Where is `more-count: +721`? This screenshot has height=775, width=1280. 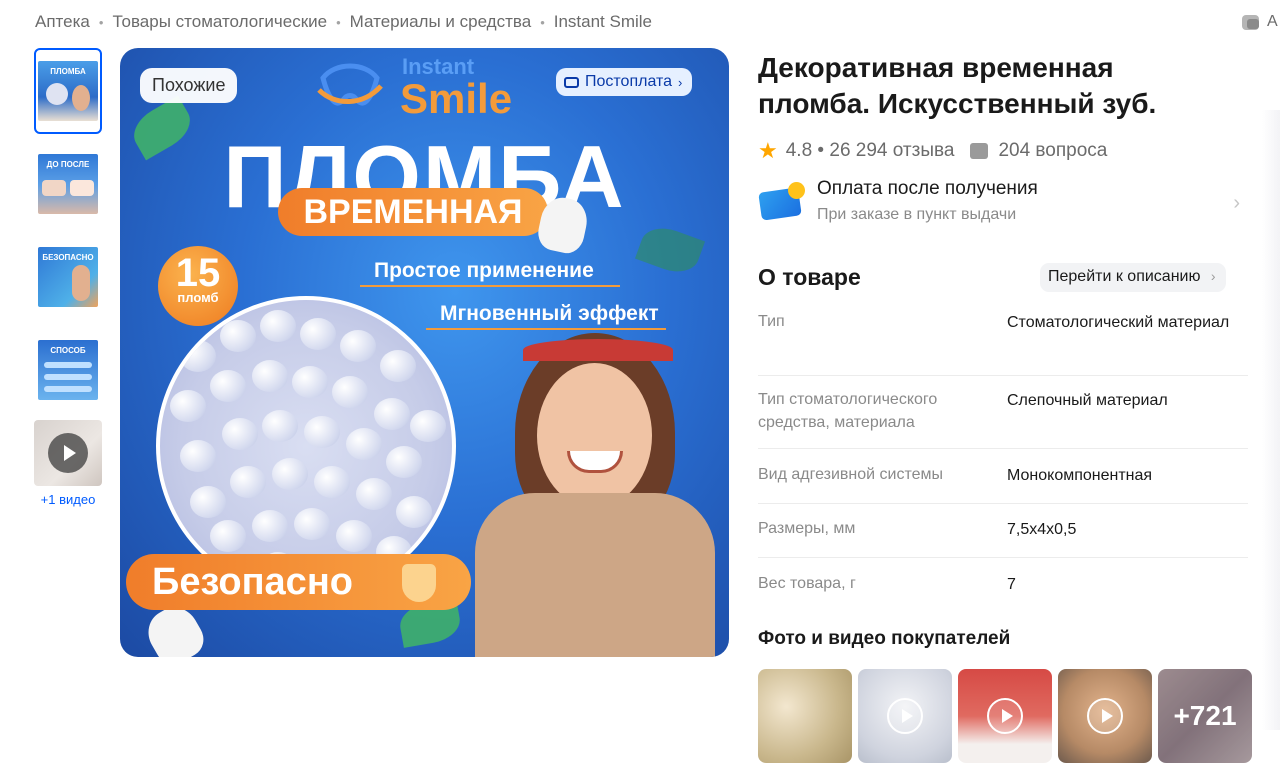 more-count: +721 is located at coordinates (1205, 716).